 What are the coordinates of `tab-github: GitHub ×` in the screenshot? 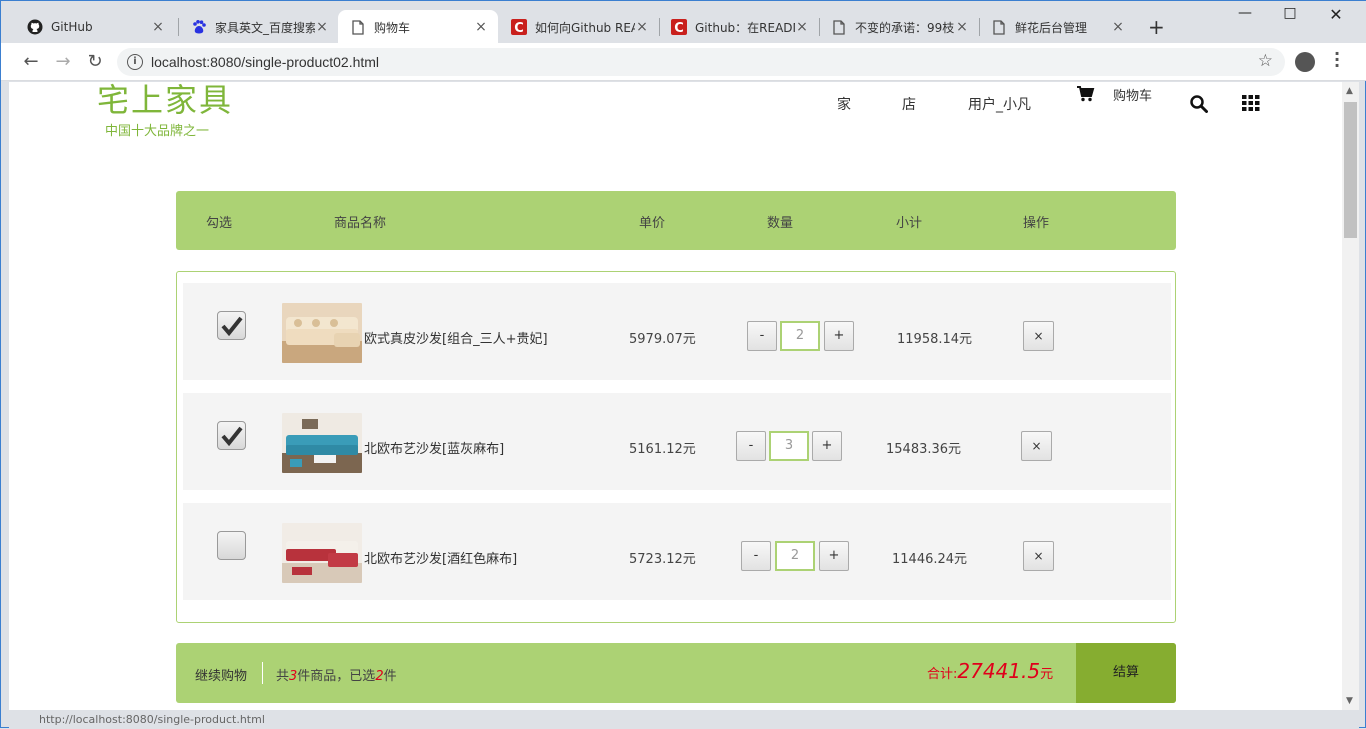 It's located at (95, 27).